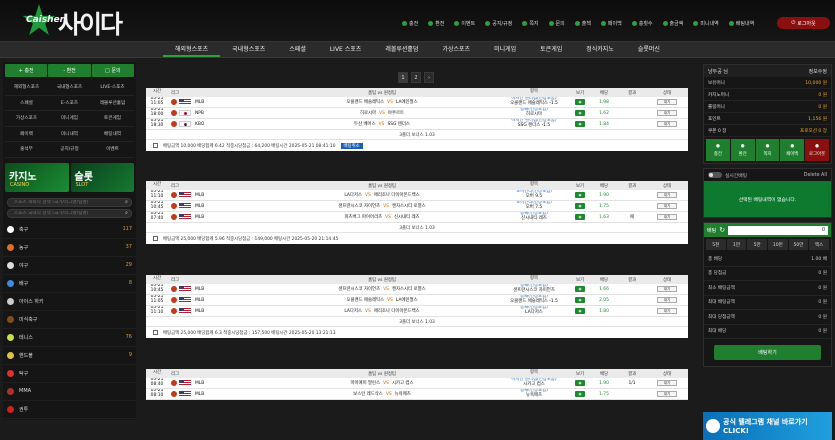 The height and width of the screenshot is (440, 835). I want to click on user-button: ● 환전, so click(742, 150).